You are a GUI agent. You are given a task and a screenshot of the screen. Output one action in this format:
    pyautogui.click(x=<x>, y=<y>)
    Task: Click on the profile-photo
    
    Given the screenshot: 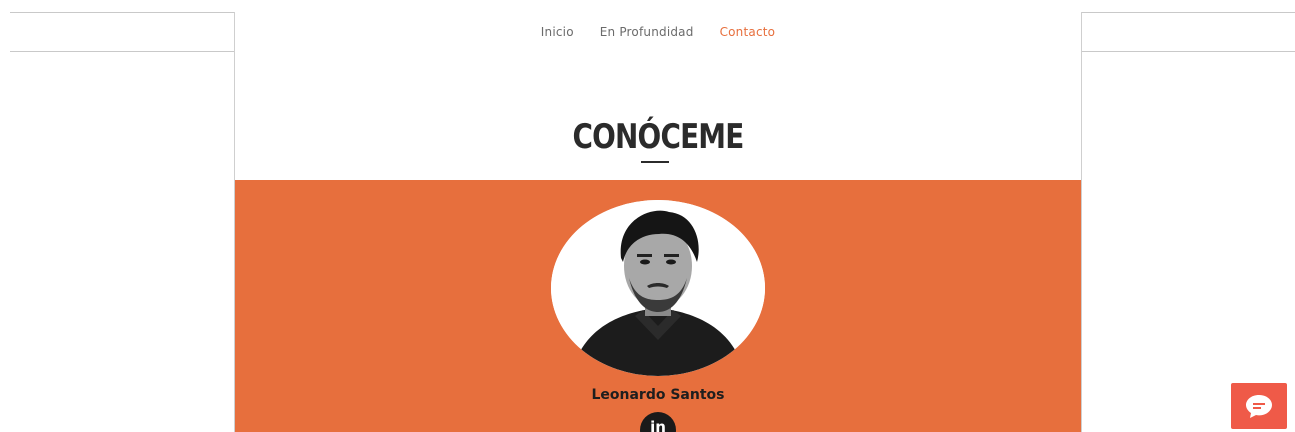 What is the action you would take?
    pyautogui.click(x=658, y=288)
    